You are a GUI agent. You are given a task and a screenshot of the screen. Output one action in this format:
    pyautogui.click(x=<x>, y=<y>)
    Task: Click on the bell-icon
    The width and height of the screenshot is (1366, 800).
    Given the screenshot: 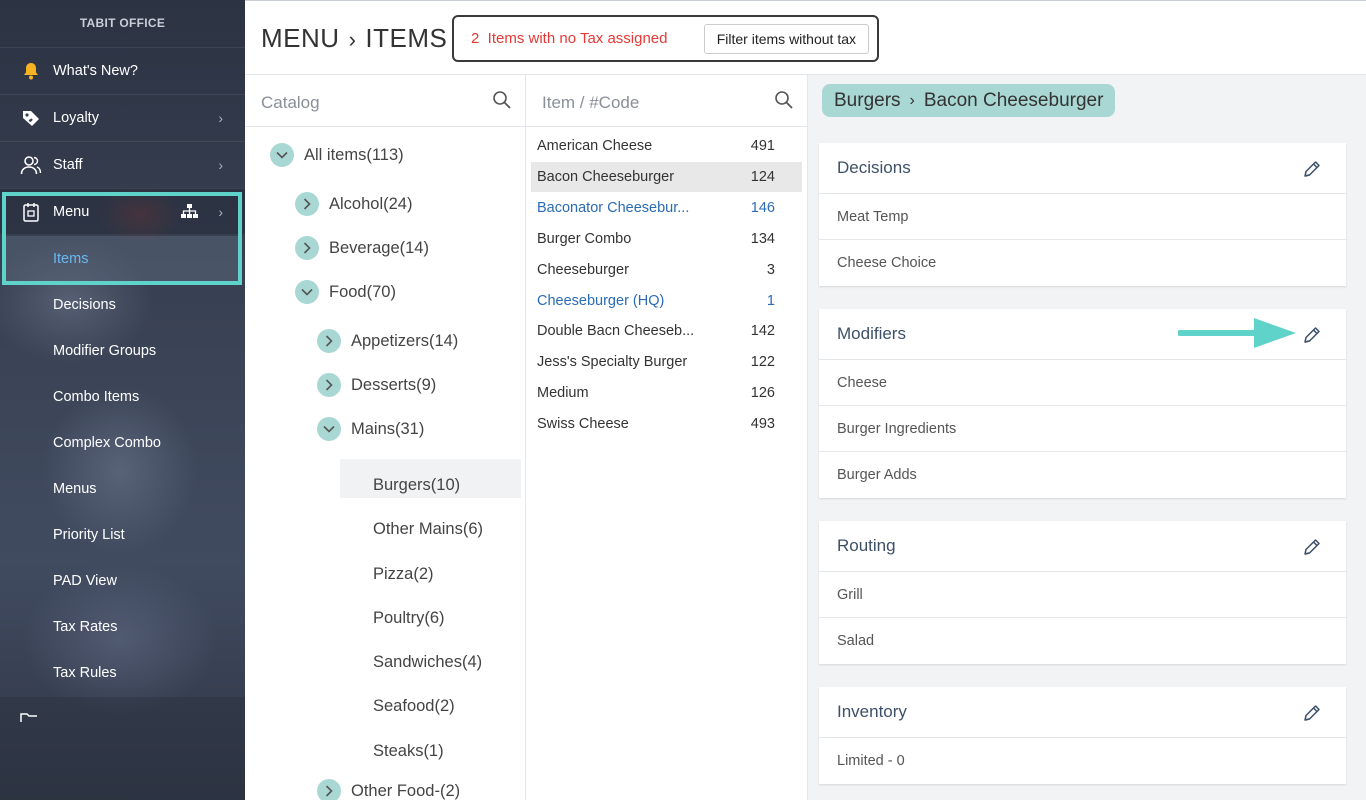 What is the action you would take?
    pyautogui.click(x=31, y=71)
    